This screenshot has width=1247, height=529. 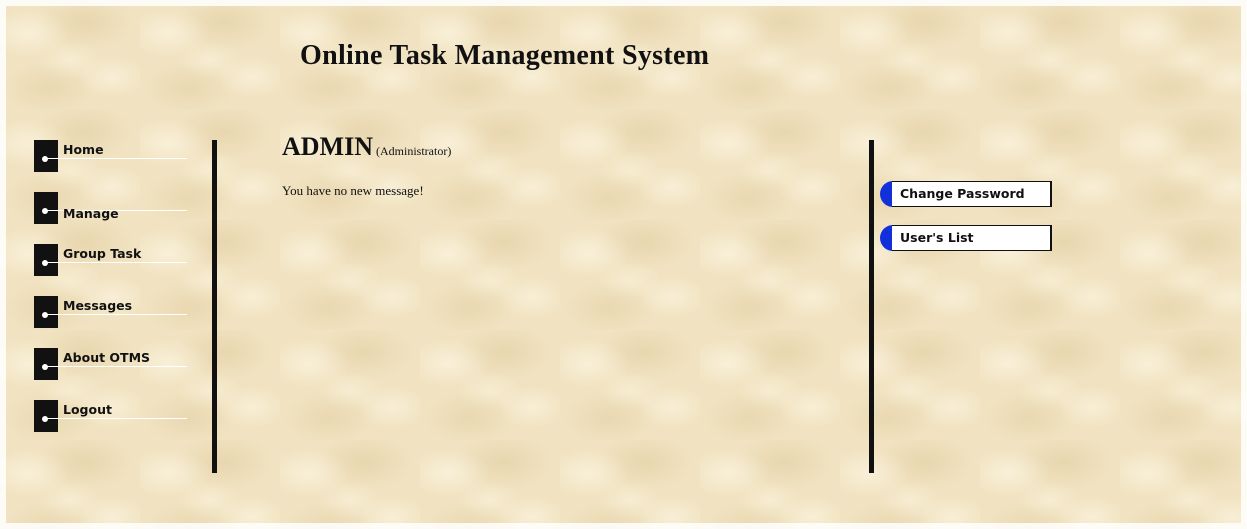 I want to click on left-divider, so click(x=214, y=306).